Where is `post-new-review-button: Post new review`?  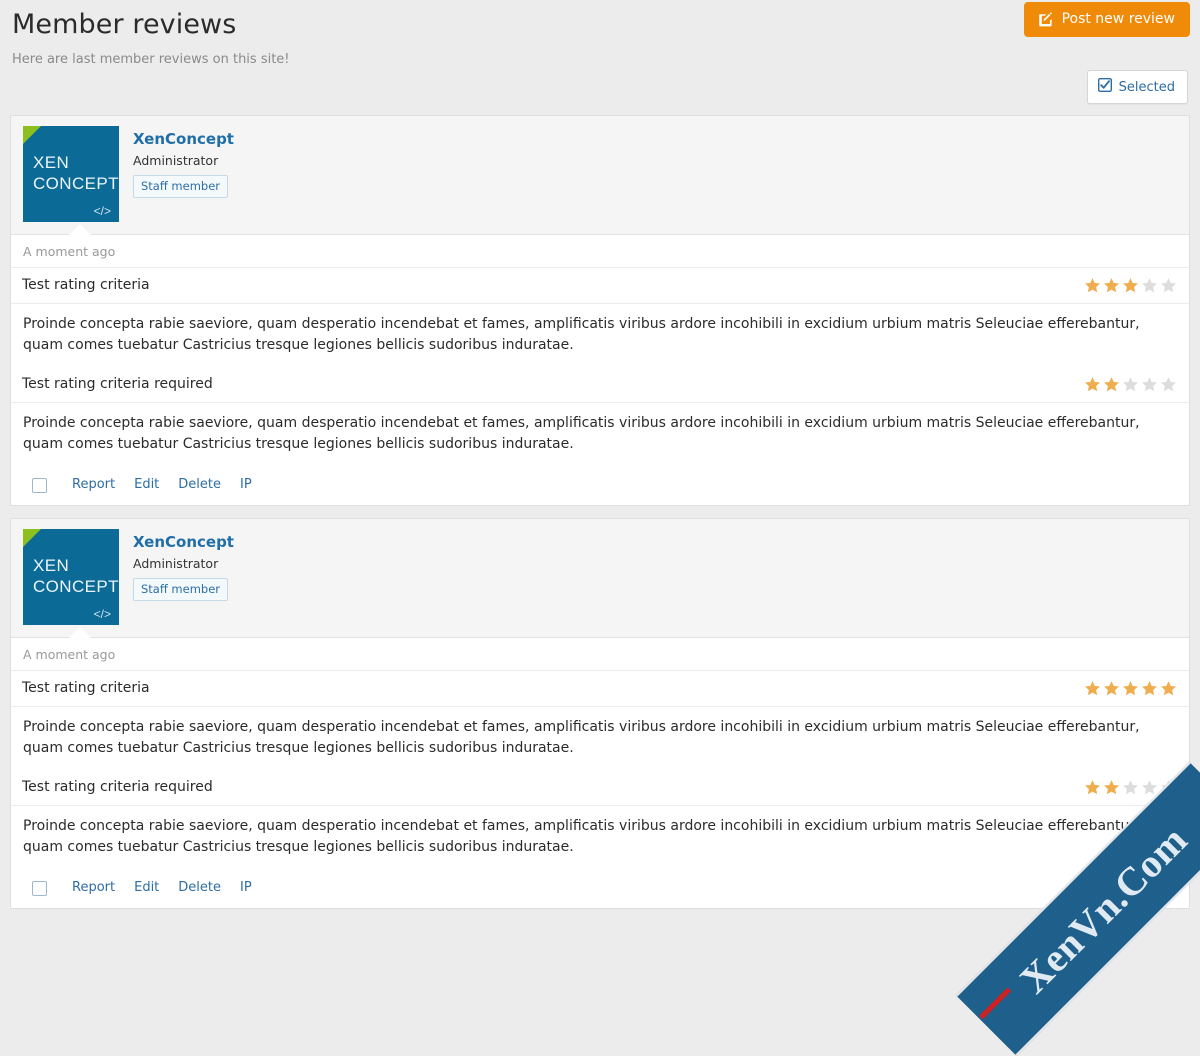 post-new-review-button: Post new review is located at coordinates (1106, 19).